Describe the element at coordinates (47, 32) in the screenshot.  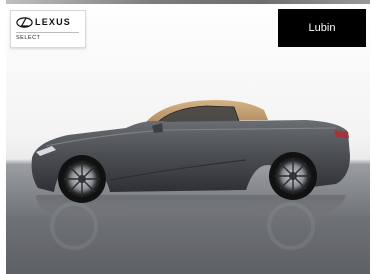
I see `badge-divider` at that location.